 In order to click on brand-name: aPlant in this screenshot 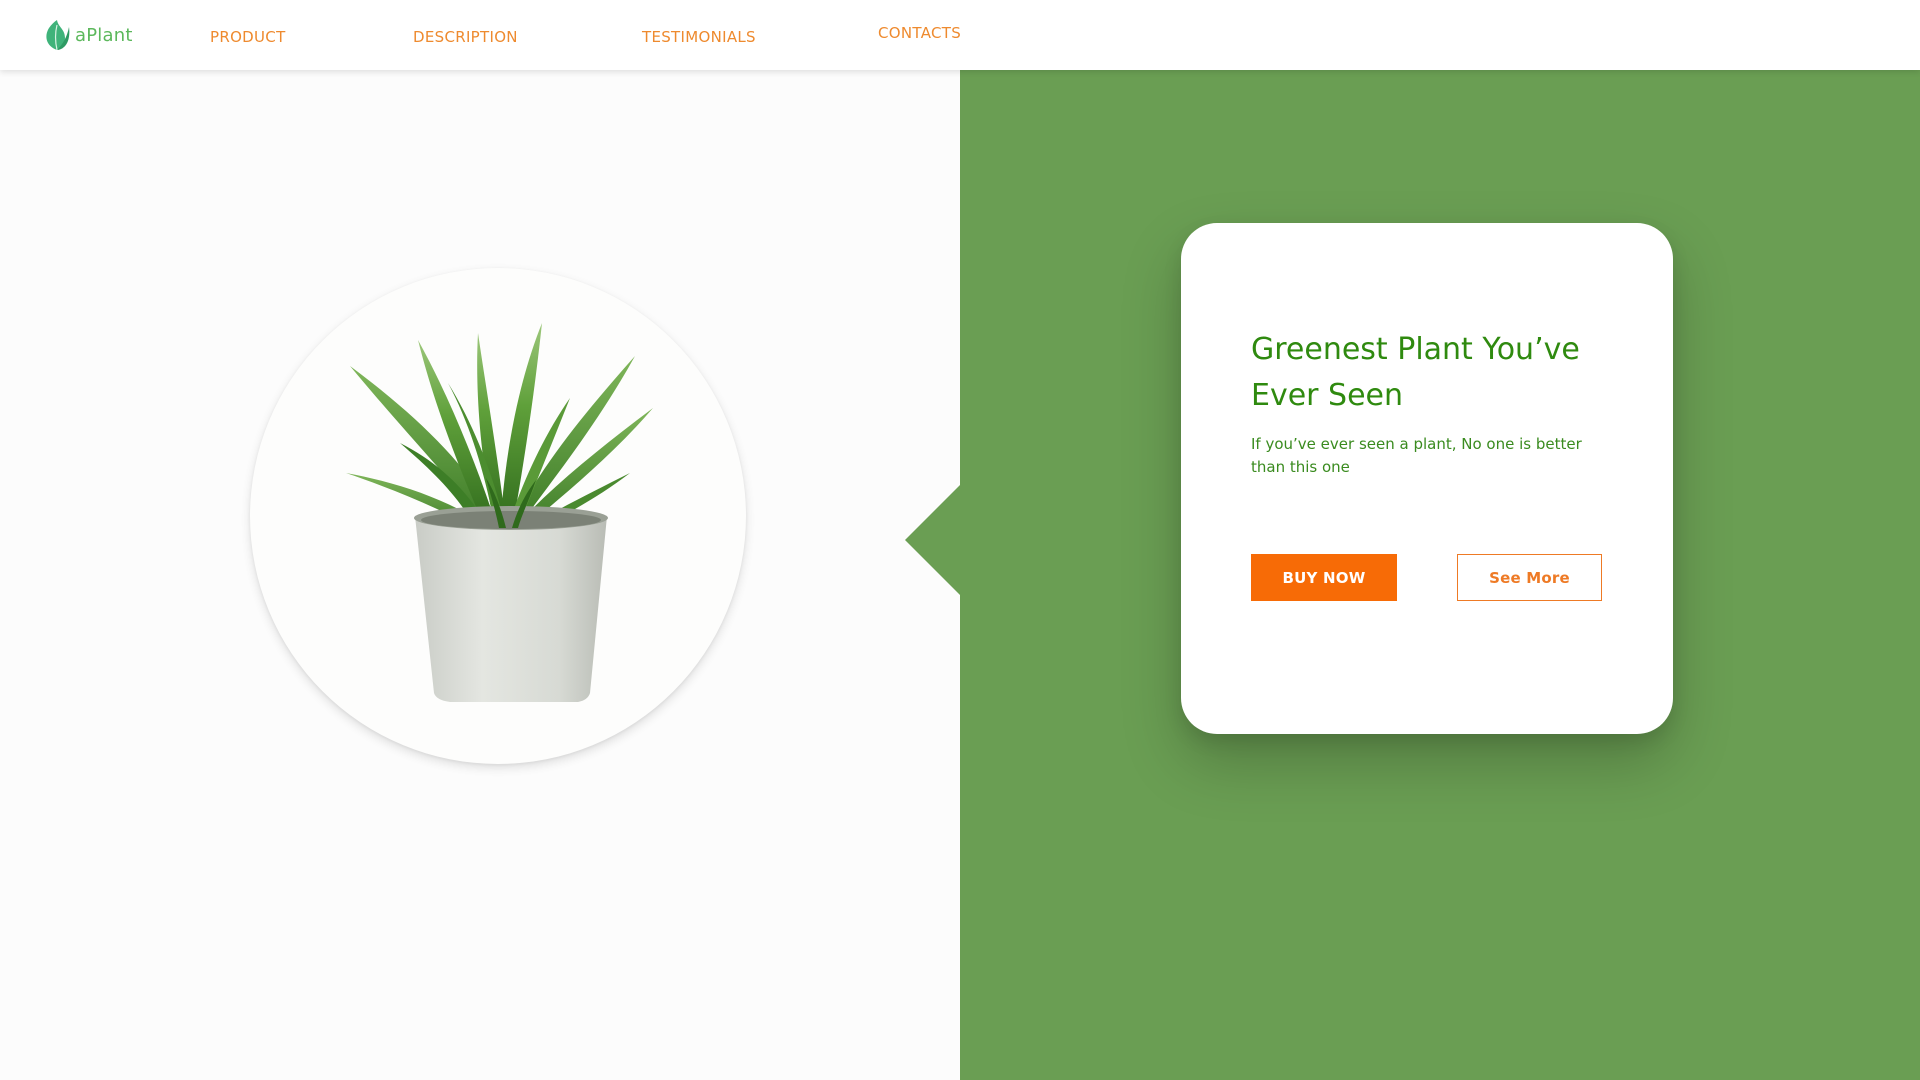, I will do `click(104, 35)`.